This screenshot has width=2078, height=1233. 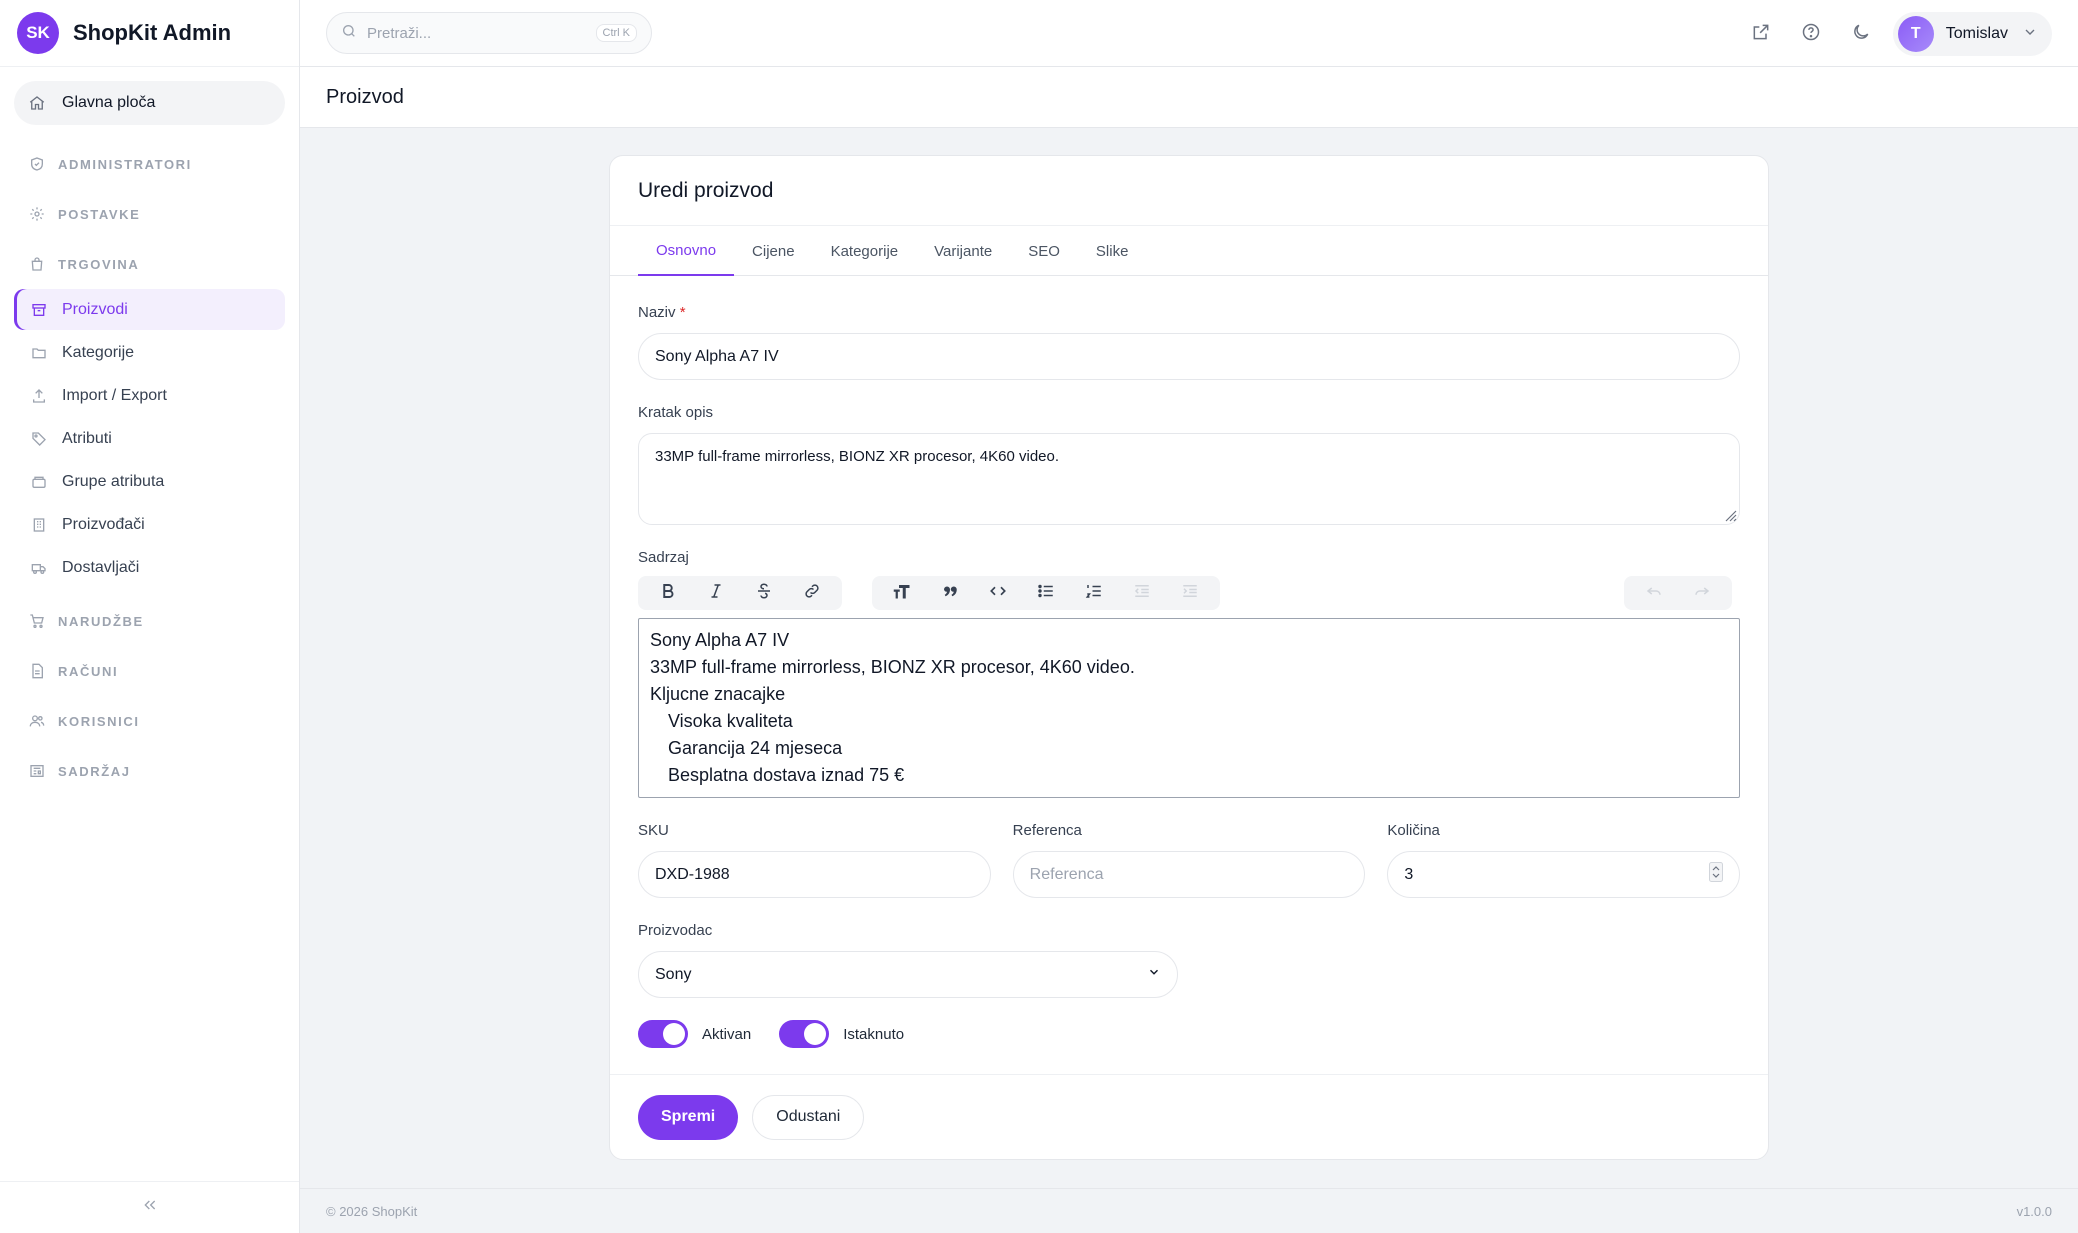 What do you see at coordinates (616, 33) in the screenshot?
I see `search-shortcut-badge: Ctrl K` at bounding box center [616, 33].